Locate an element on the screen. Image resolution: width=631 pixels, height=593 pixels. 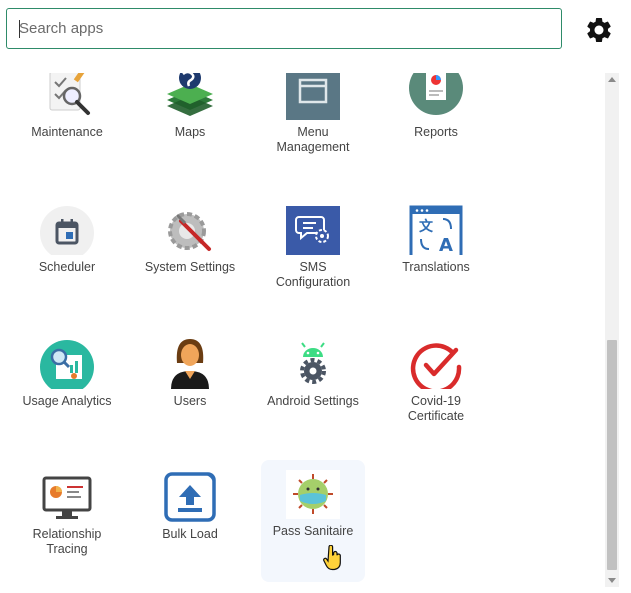
calendar-icon is located at coordinates (67, 230).